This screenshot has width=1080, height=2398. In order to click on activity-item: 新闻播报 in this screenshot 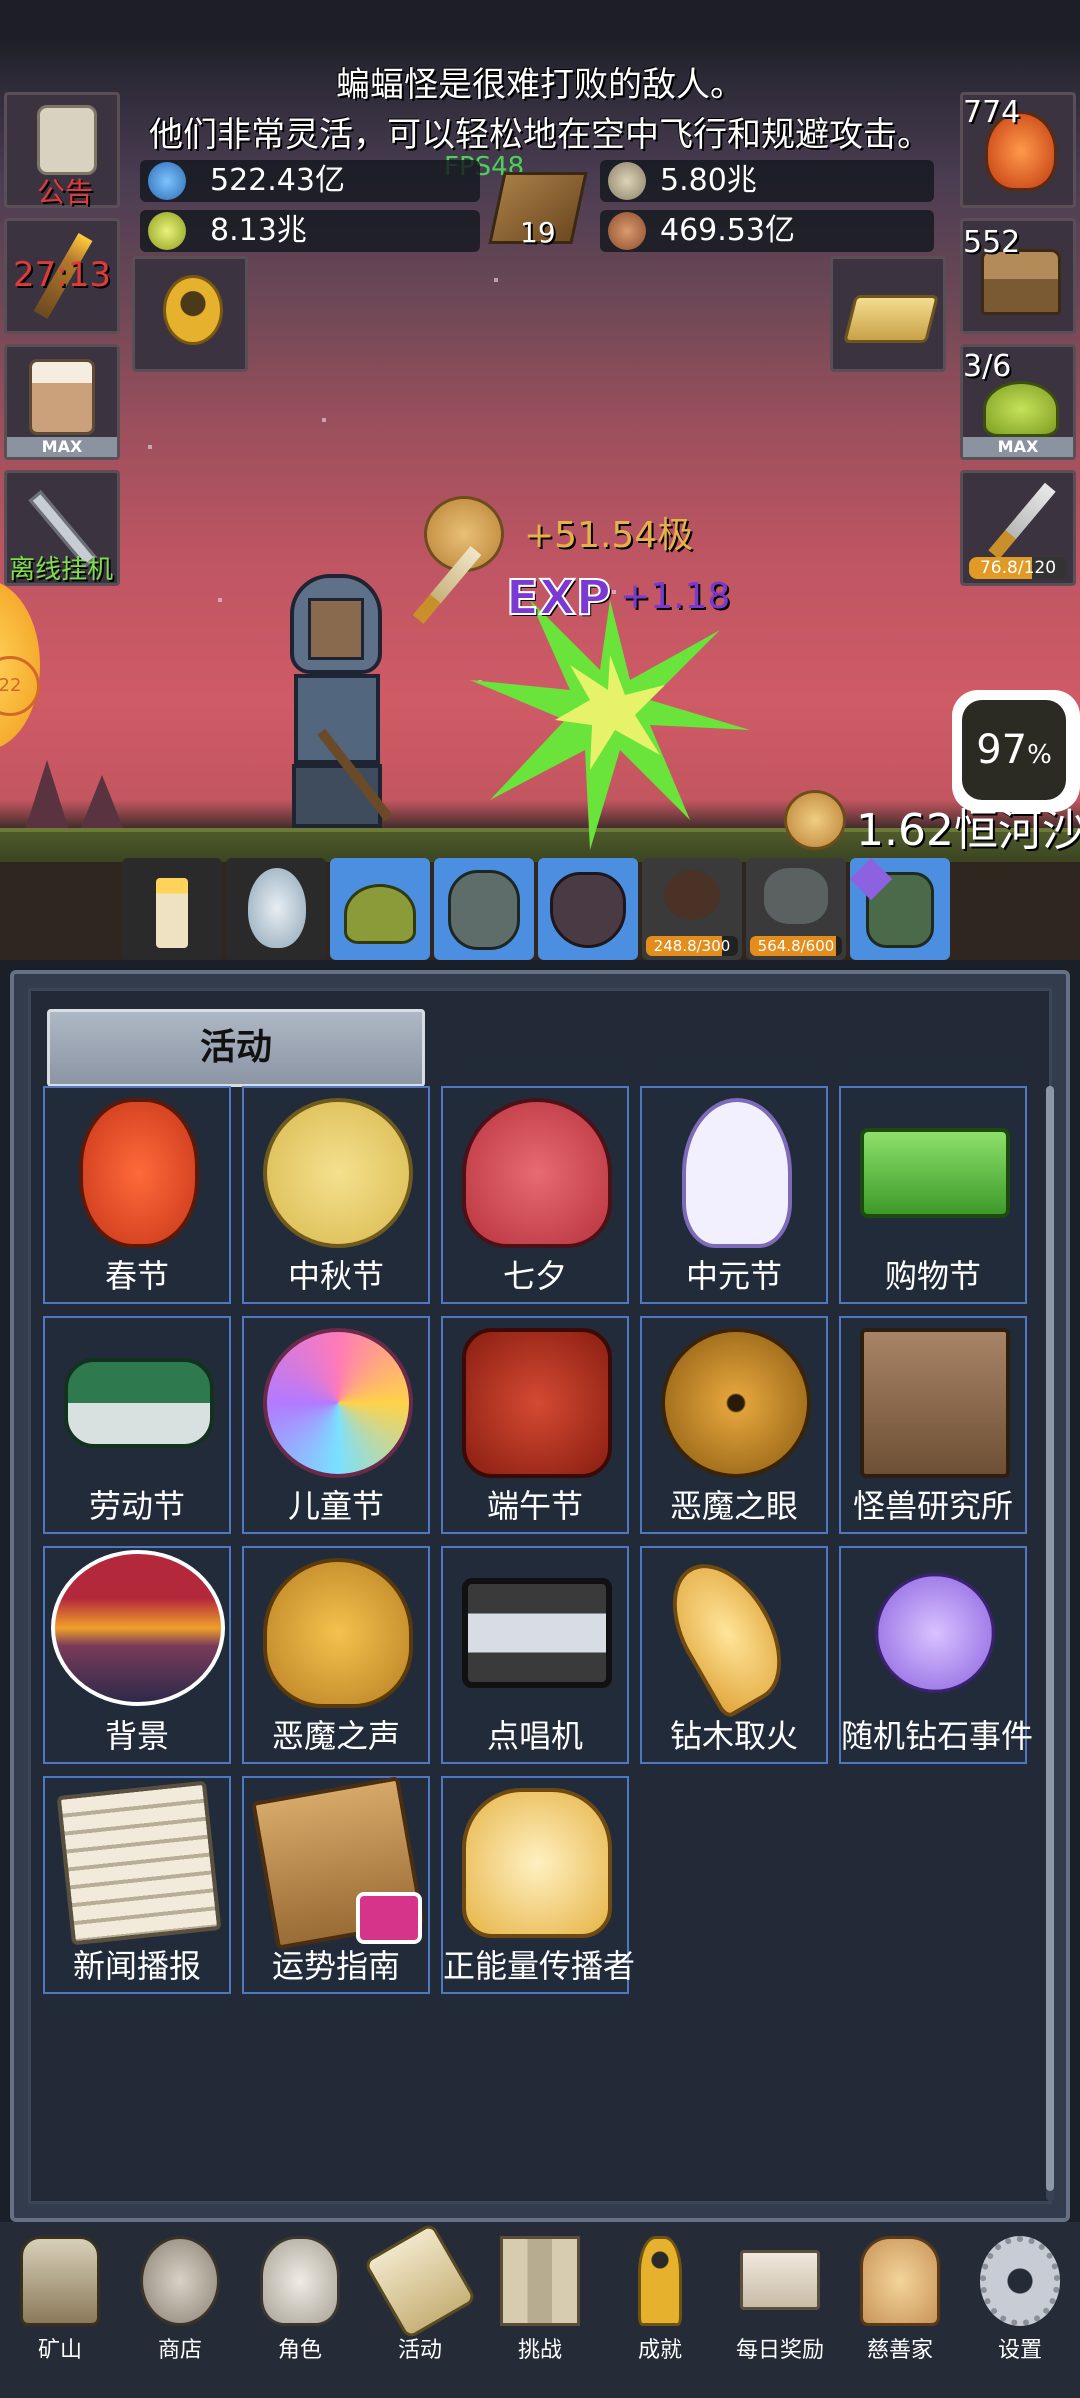, I will do `click(137, 1885)`.